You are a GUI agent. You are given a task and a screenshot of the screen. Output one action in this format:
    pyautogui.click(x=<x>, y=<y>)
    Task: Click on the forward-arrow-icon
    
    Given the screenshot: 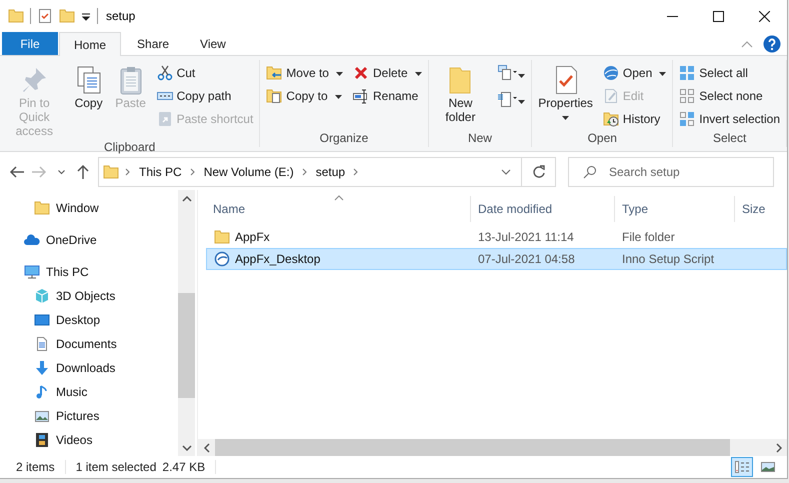 What is the action you would take?
    pyautogui.click(x=39, y=172)
    